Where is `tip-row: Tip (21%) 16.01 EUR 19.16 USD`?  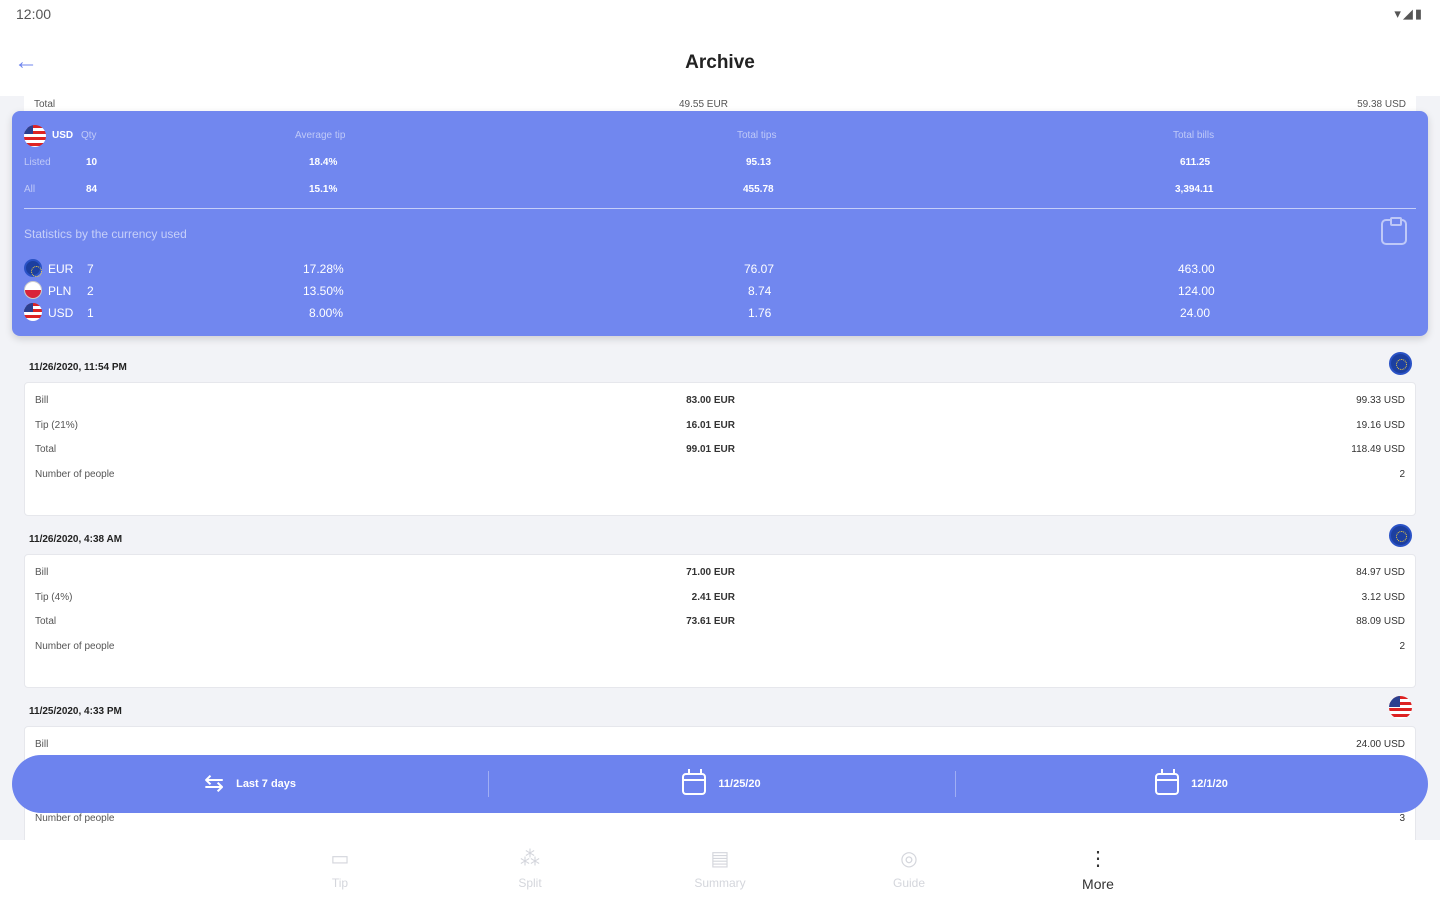 tip-row: Tip (21%) 16.01 EUR 19.16 USD is located at coordinates (720, 428).